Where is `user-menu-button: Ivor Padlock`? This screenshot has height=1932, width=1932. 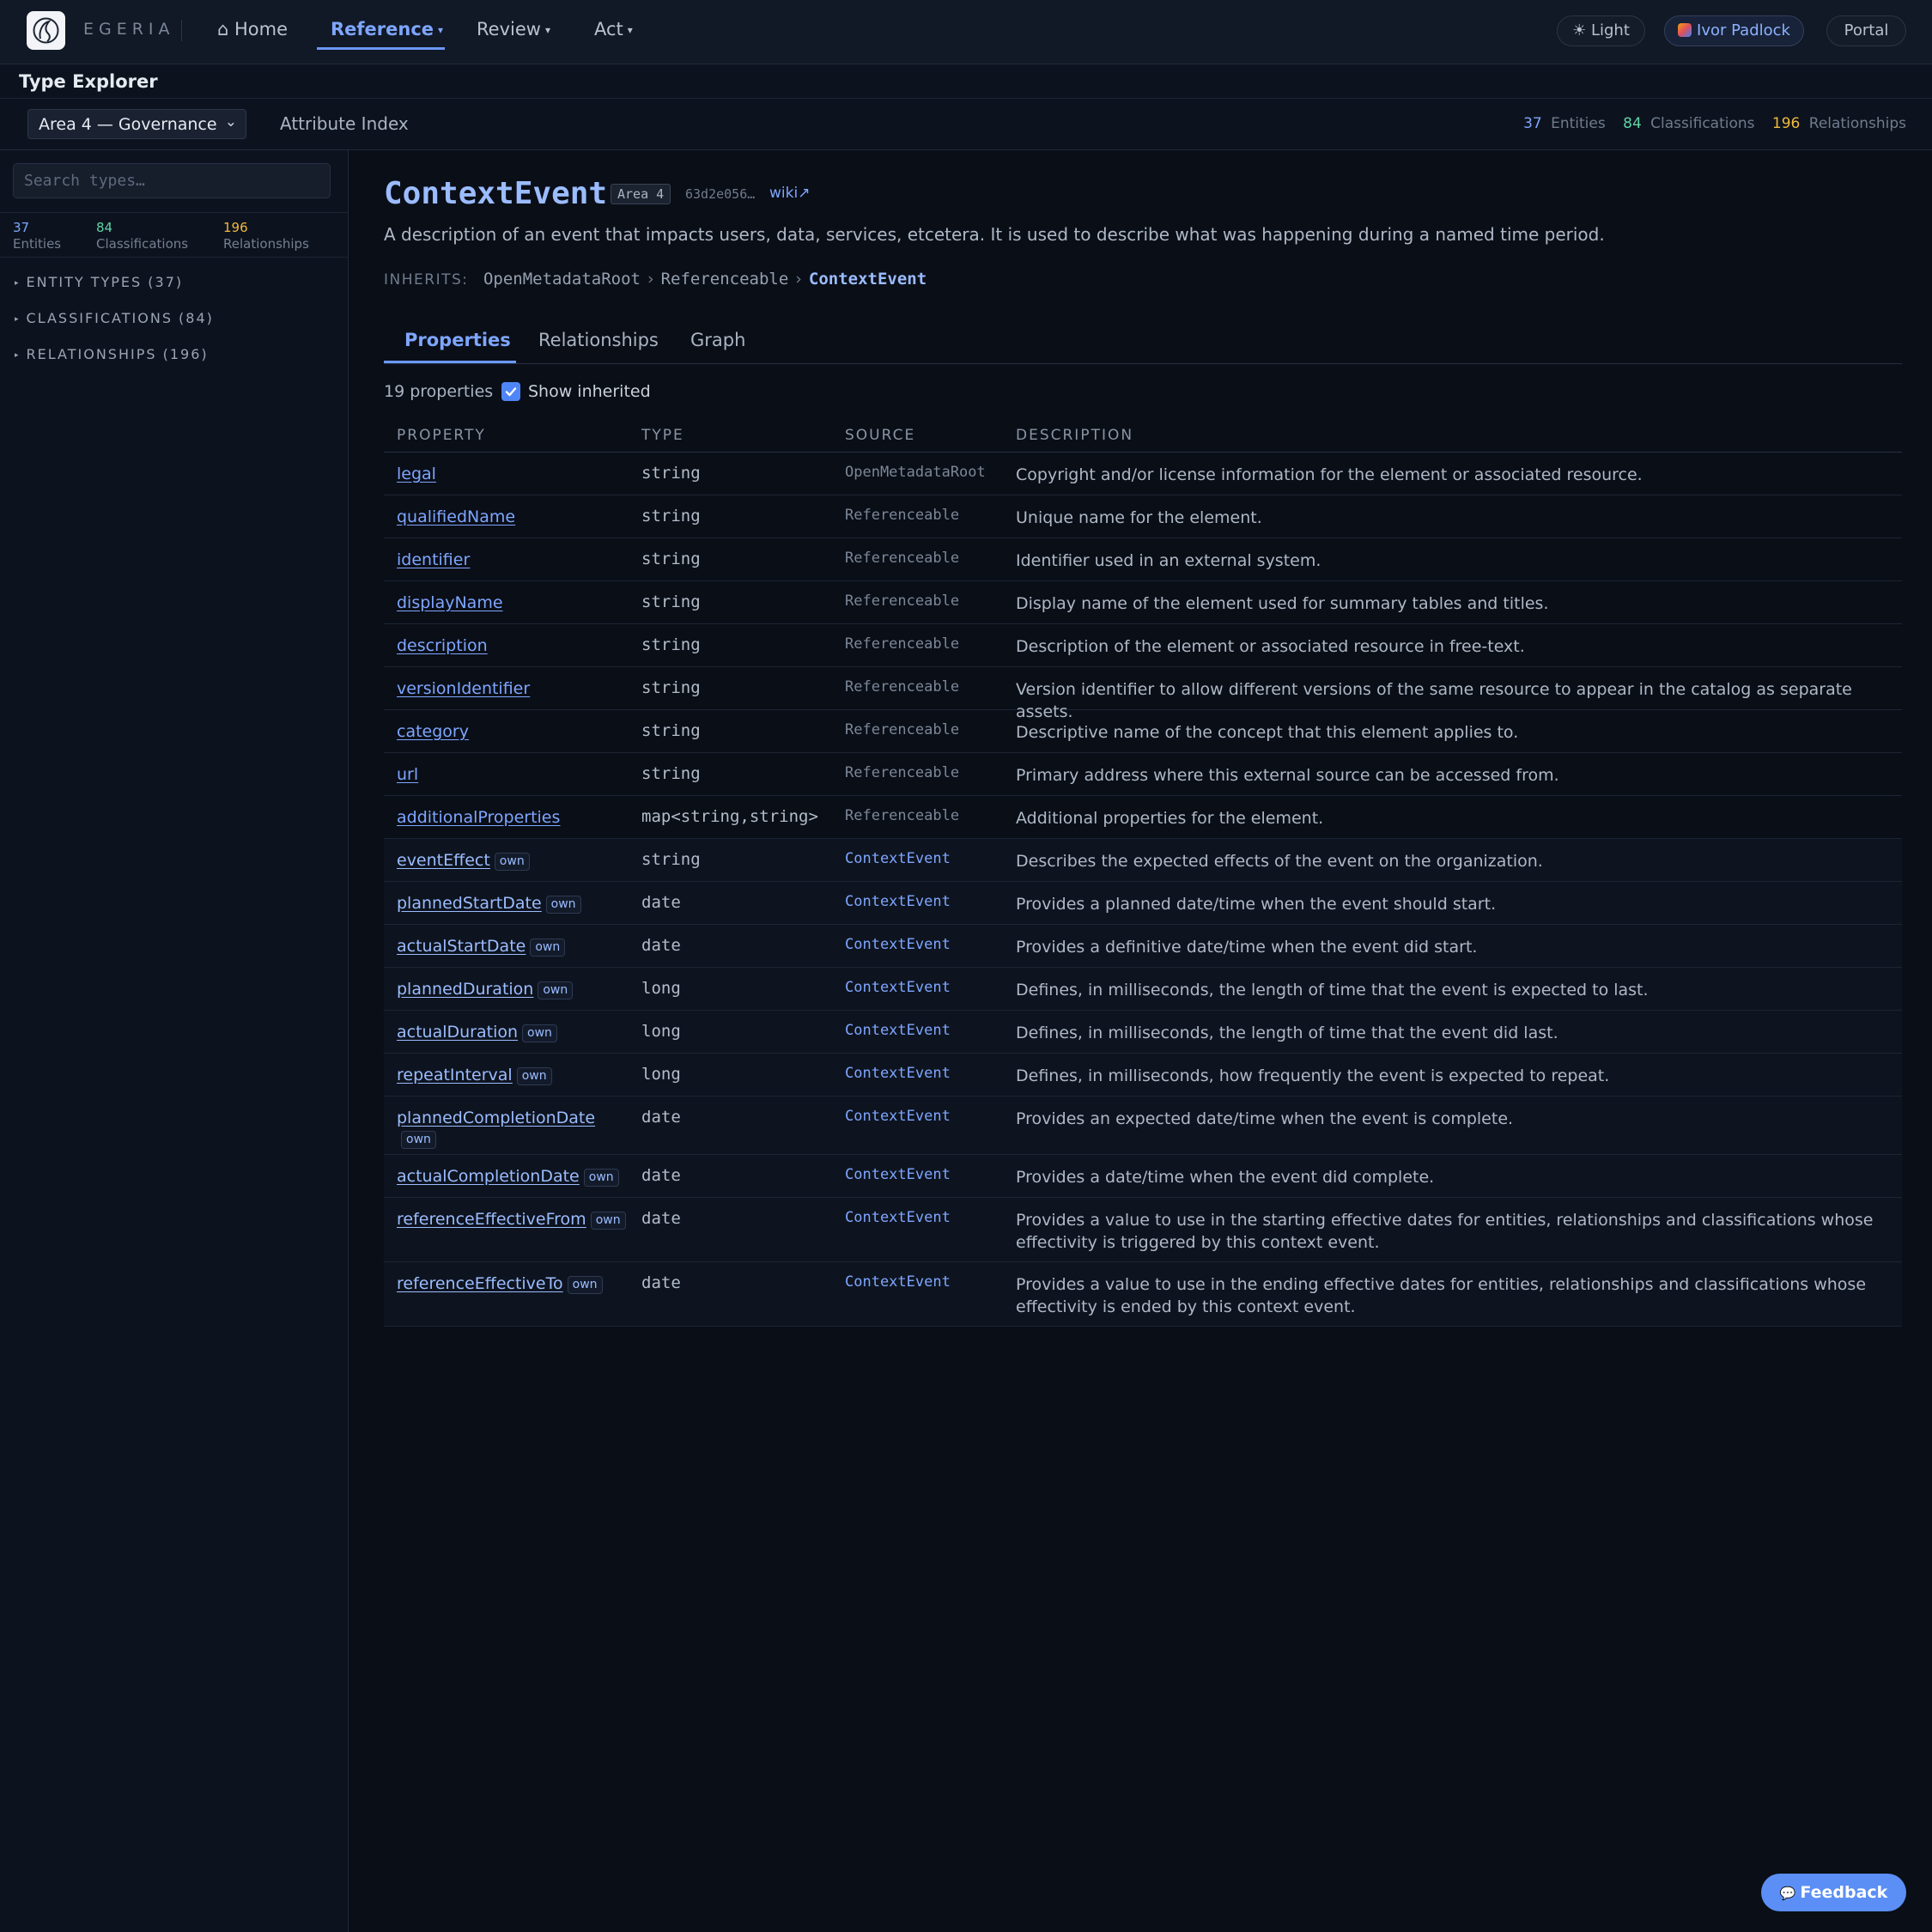 user-menu-button: Ivor Padlock is located at coordinates (1734, 31).